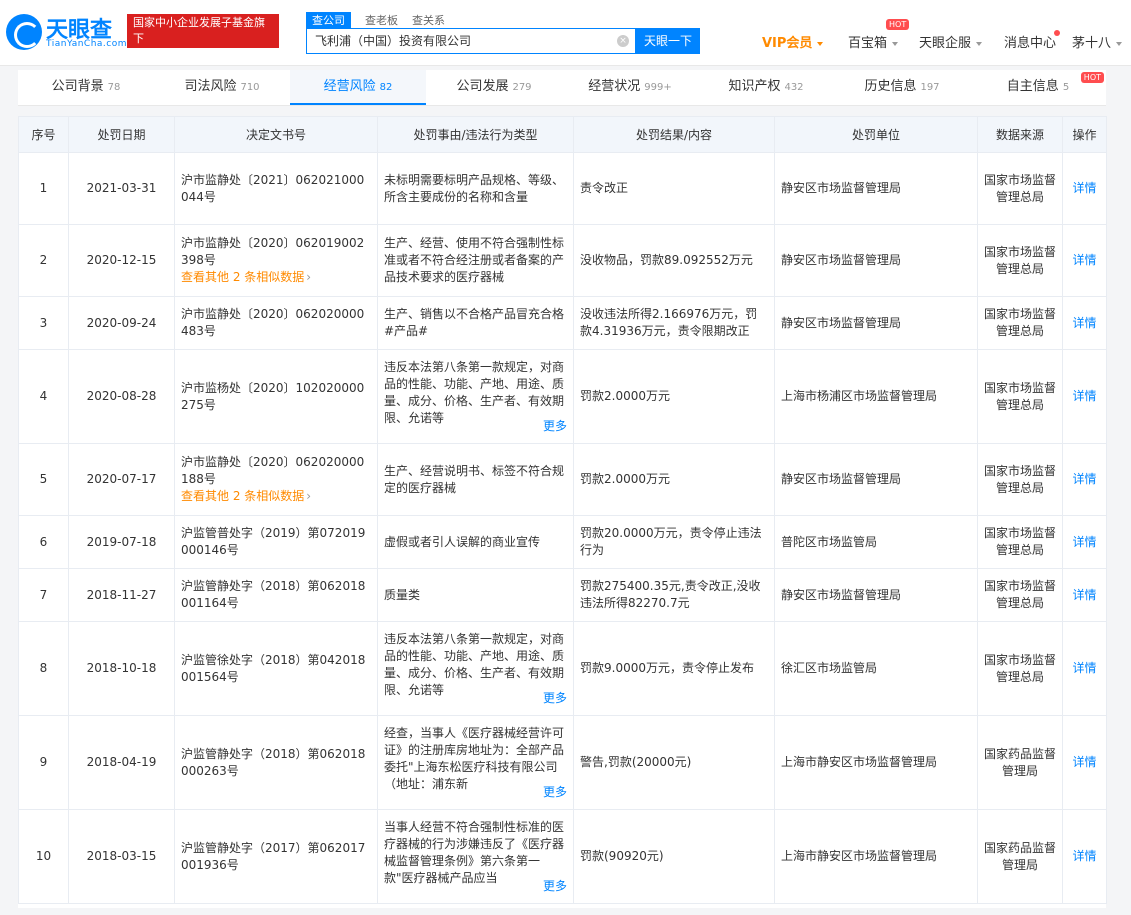 The height and width of the screenshot is (915, 1131). What do you see at coordinates (873, 41) in the screenshot?
I see `nav-baibaoxiang: 百宝箱` at bounding box center [873, 41].